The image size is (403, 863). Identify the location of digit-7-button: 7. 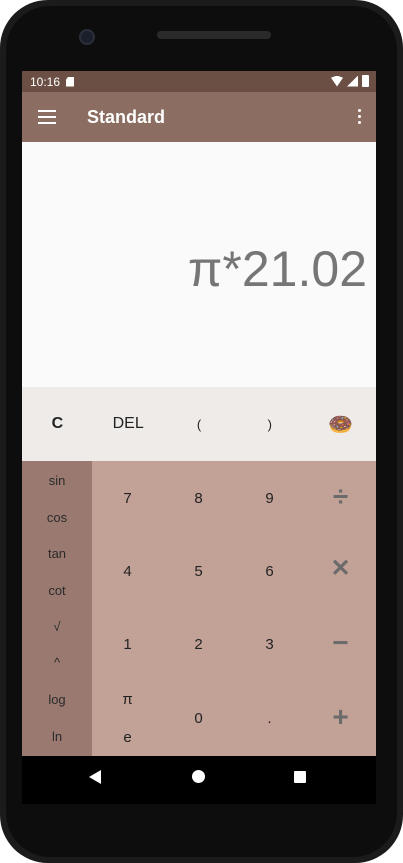
(127, 498).